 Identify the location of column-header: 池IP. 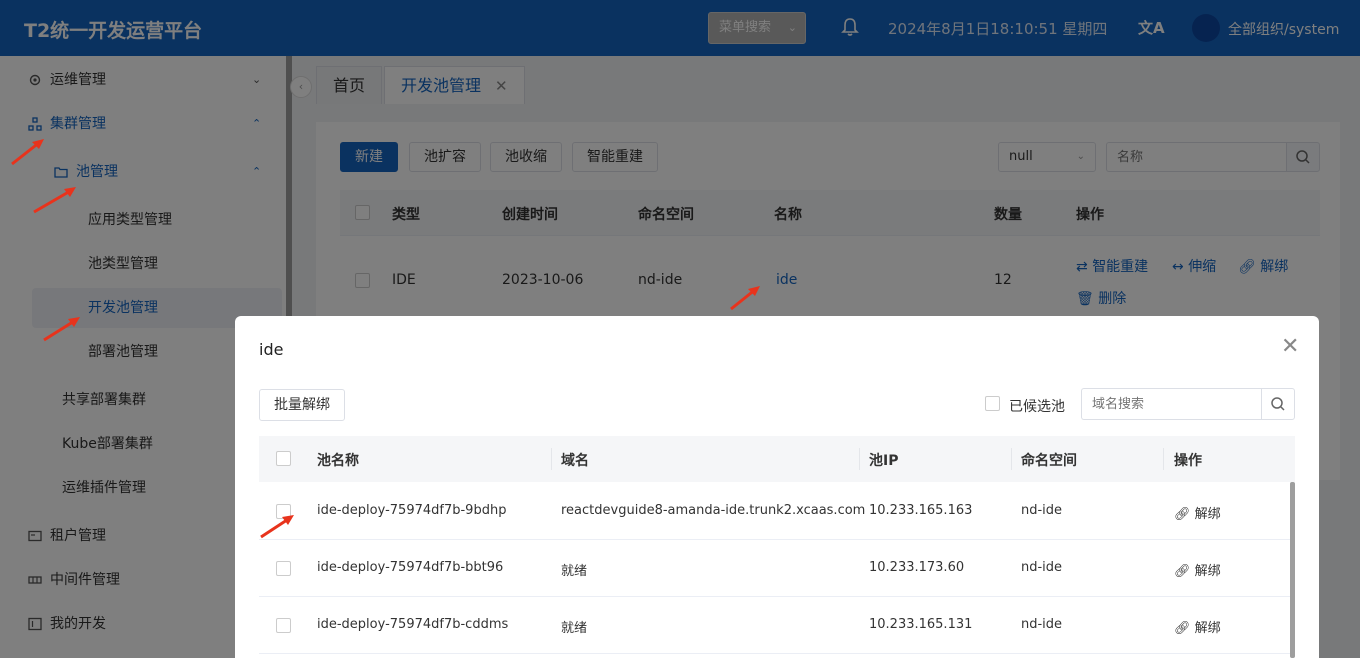
(884, 461).